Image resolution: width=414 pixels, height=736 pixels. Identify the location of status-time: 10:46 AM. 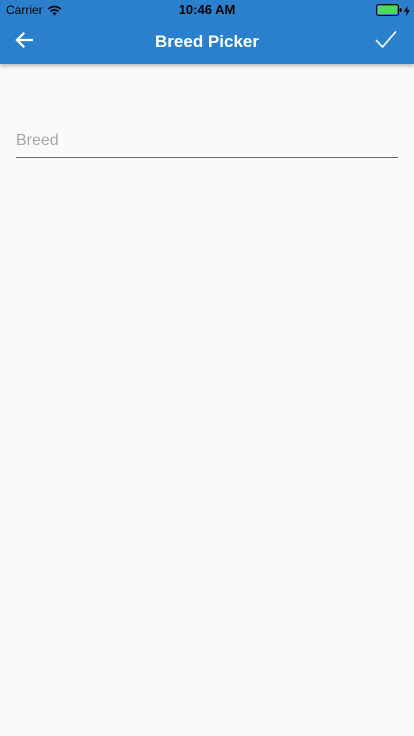
(207, 9).